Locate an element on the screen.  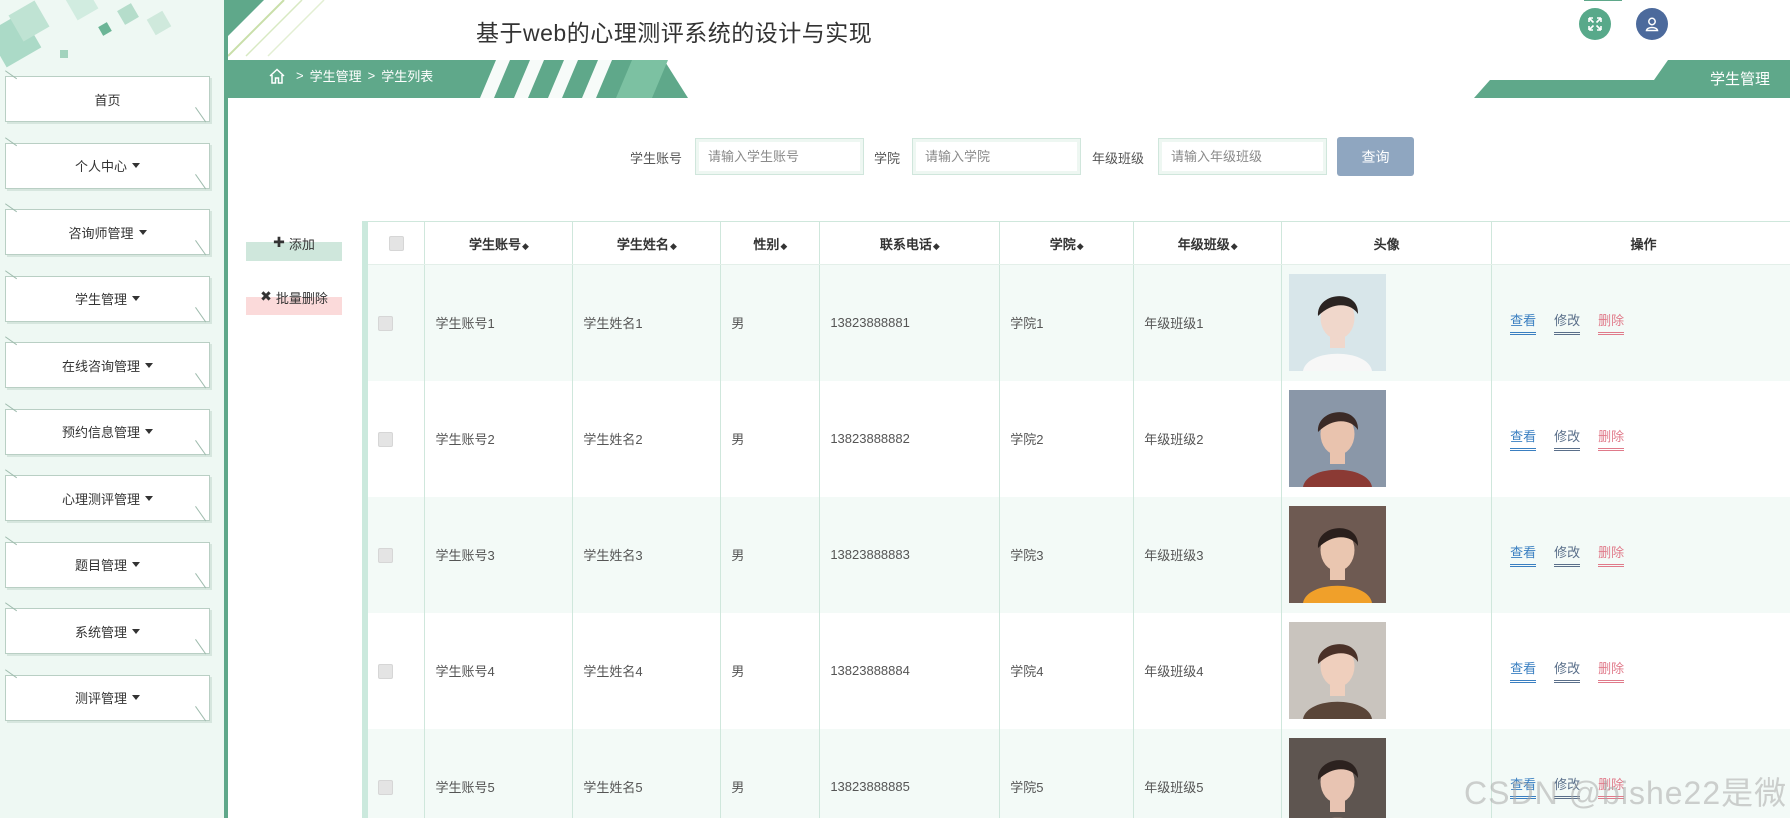
column-header-label: 学院 is located at coordinates (1062, 244).